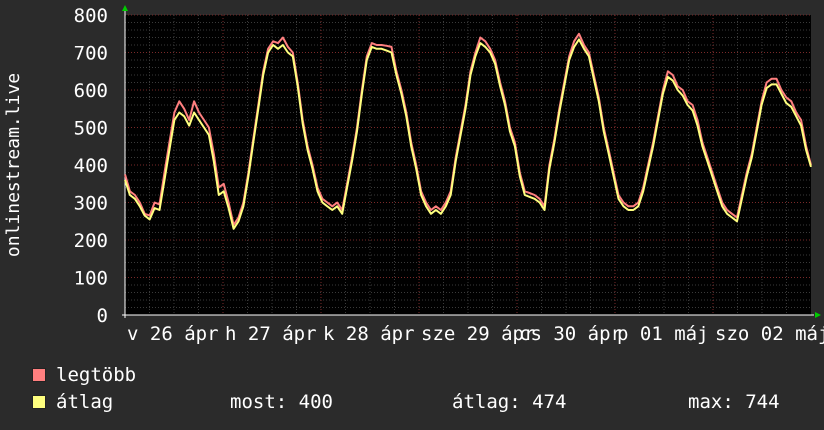  I want to click on y-tick-label: 400, so click(91, 166).